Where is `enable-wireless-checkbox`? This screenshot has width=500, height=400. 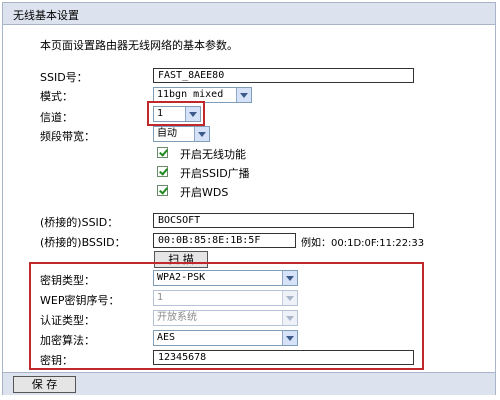
enable-wireless-checkbox is located at coordinates (162, 152).